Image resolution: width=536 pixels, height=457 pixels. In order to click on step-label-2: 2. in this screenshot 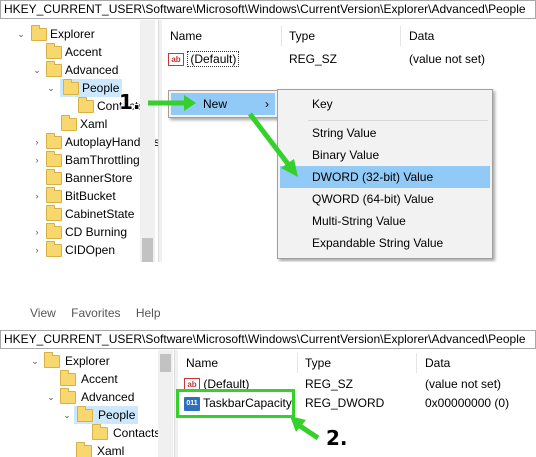, I will do `click(337, 438)`.